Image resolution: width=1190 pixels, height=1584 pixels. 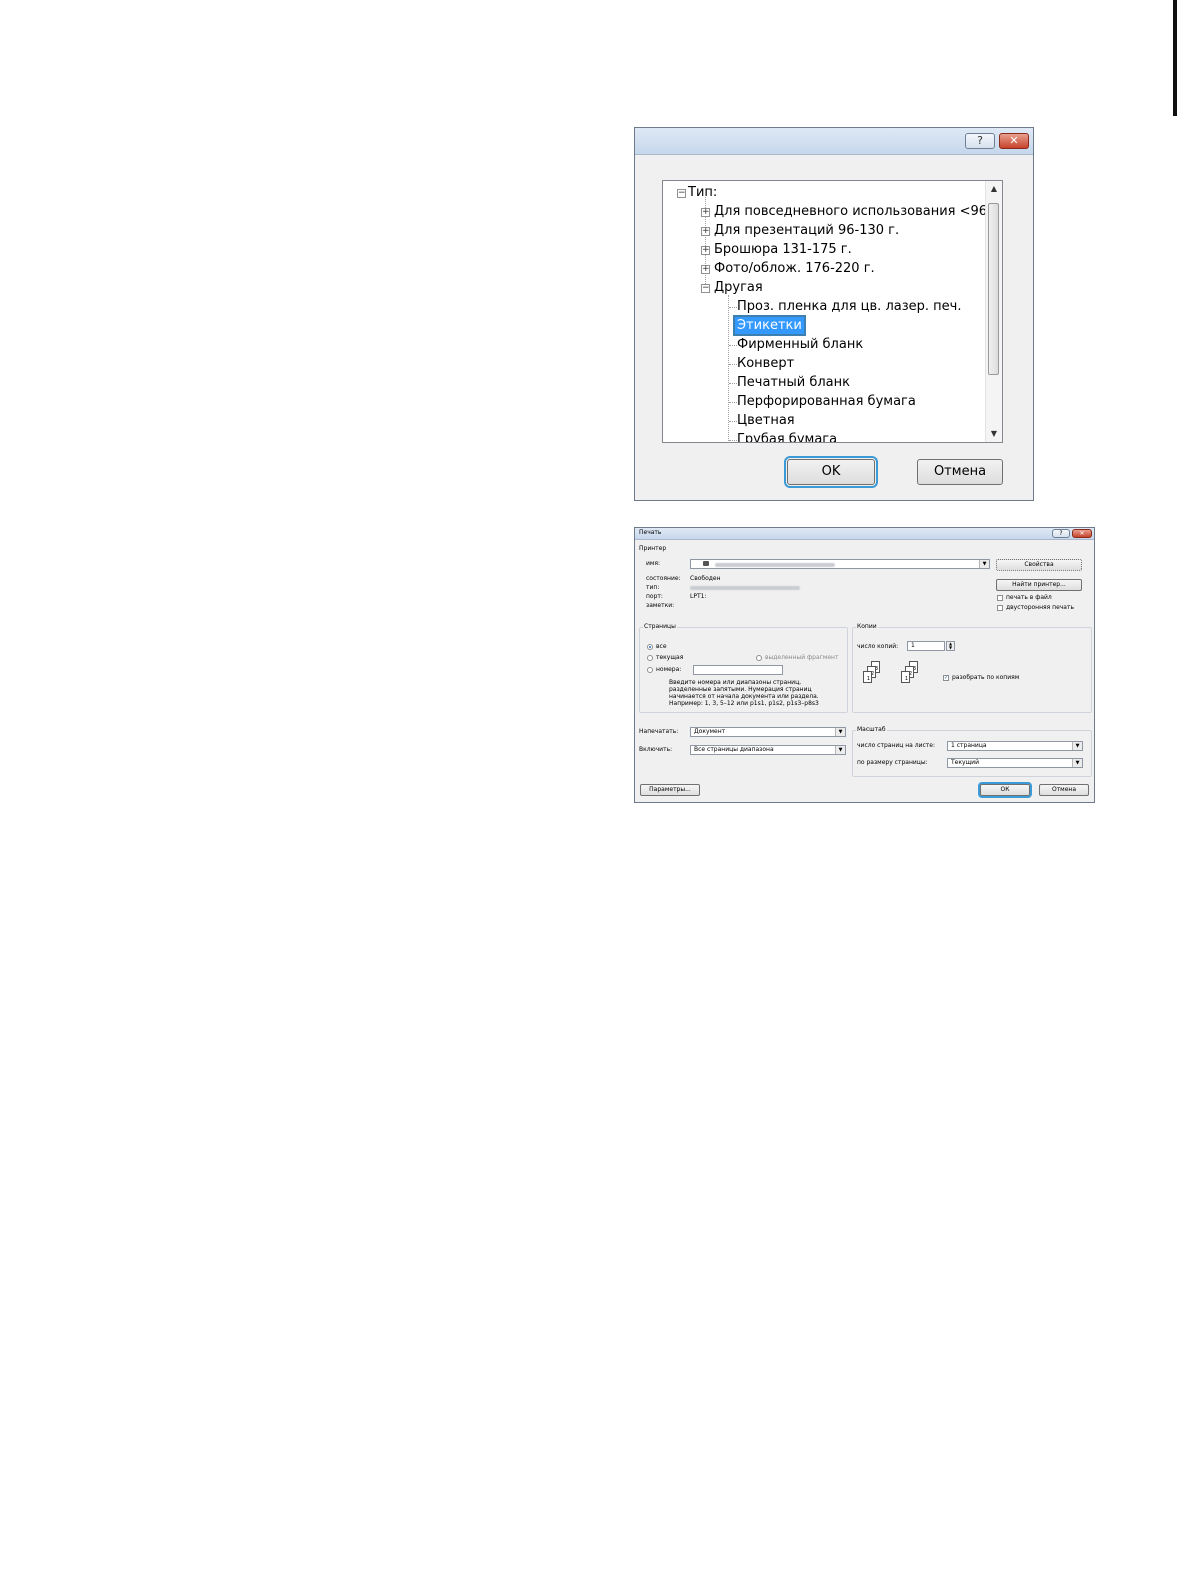 I want to click on tree-item-colored: Цветная, so click(x=766, y=420).